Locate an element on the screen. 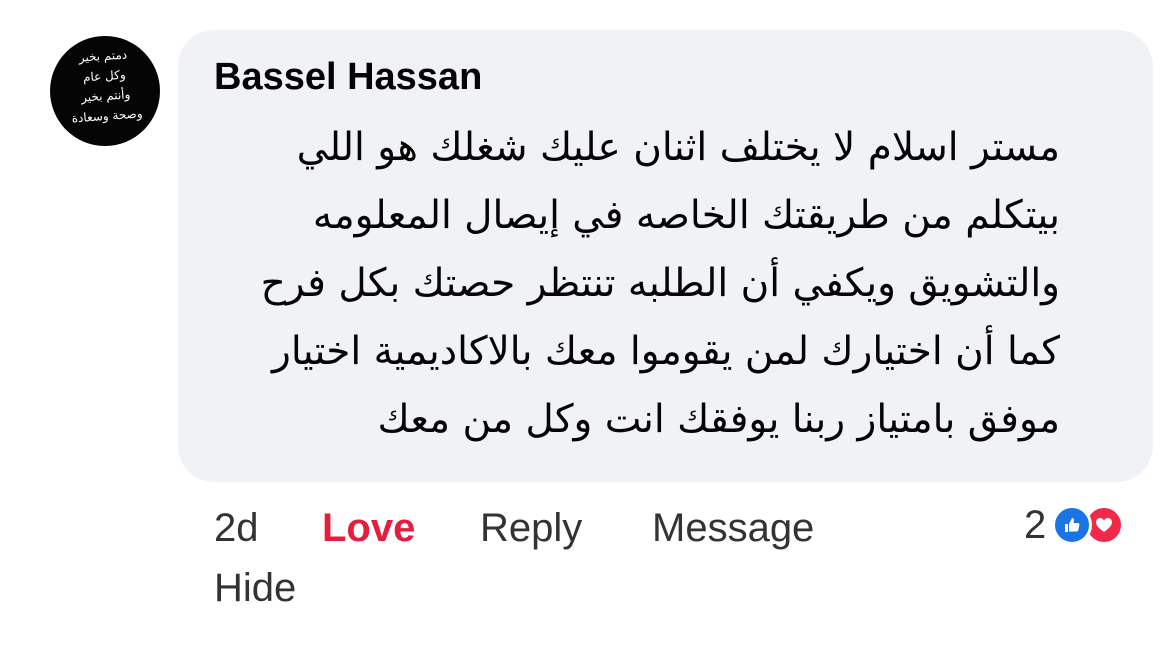 Image resolution: width=1172 pixels, height=656 pixels. reply-button: Reply is located at coordinates (566, 528).